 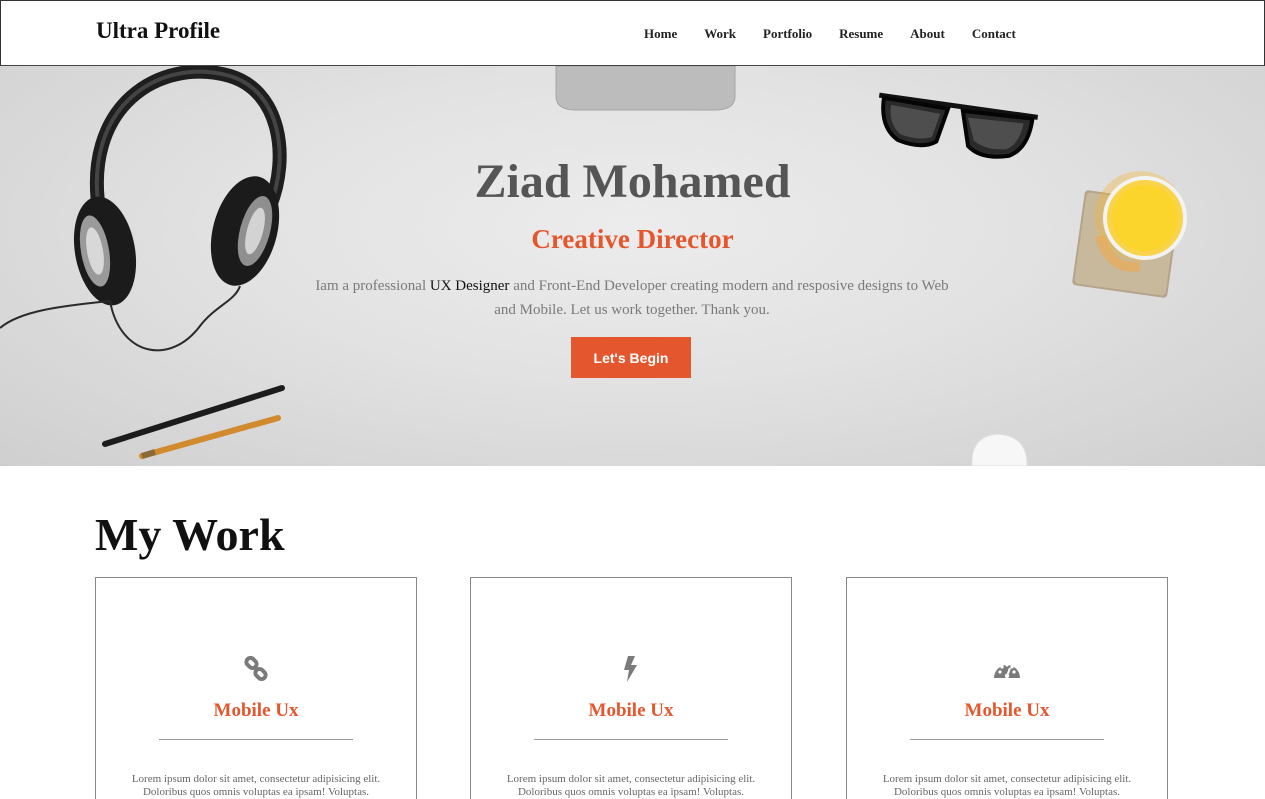 What do you see at coordinates (632, 239) in the screenshot?
I see `hero-role: Creative Director` at bounding box center [632, 239].